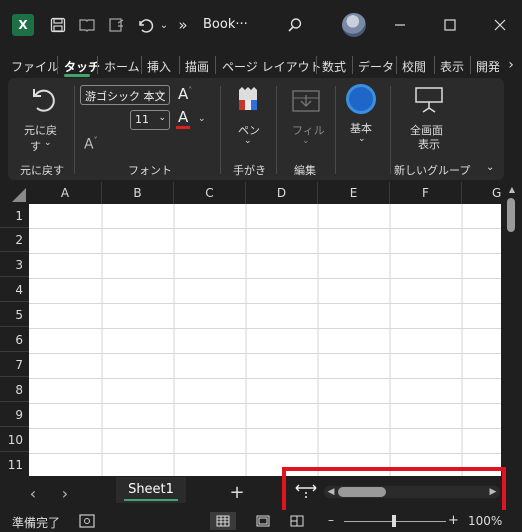 Image resolution: width=522 pixels, height=532 pixels. Describe the element at coordinates (87, 521) in the screenshot. I see `accessibility-icon` at that location.